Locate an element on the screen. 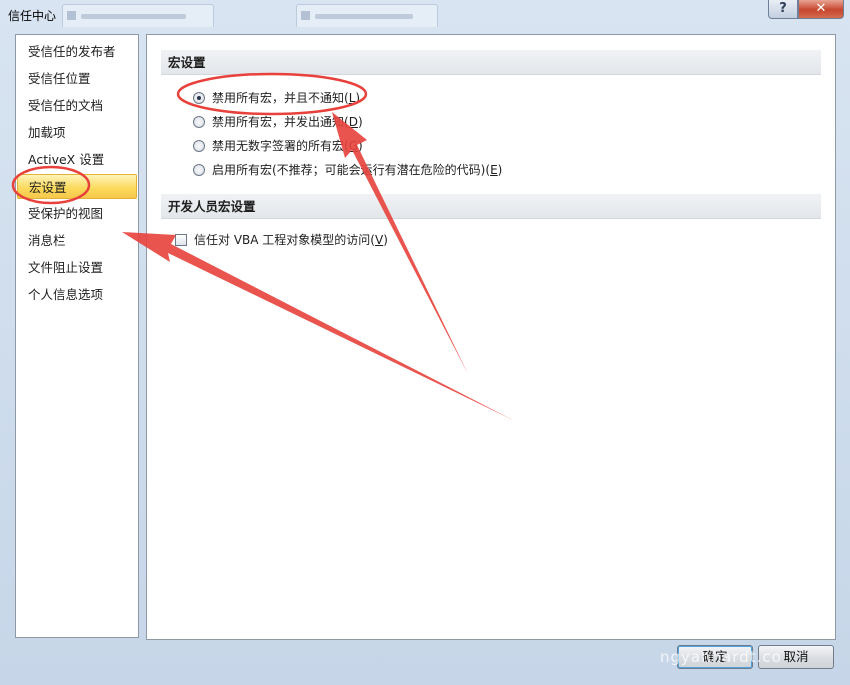 The width and height of the screenshot is (850, 685). help-button: ? is located at coordinates (783, 9).